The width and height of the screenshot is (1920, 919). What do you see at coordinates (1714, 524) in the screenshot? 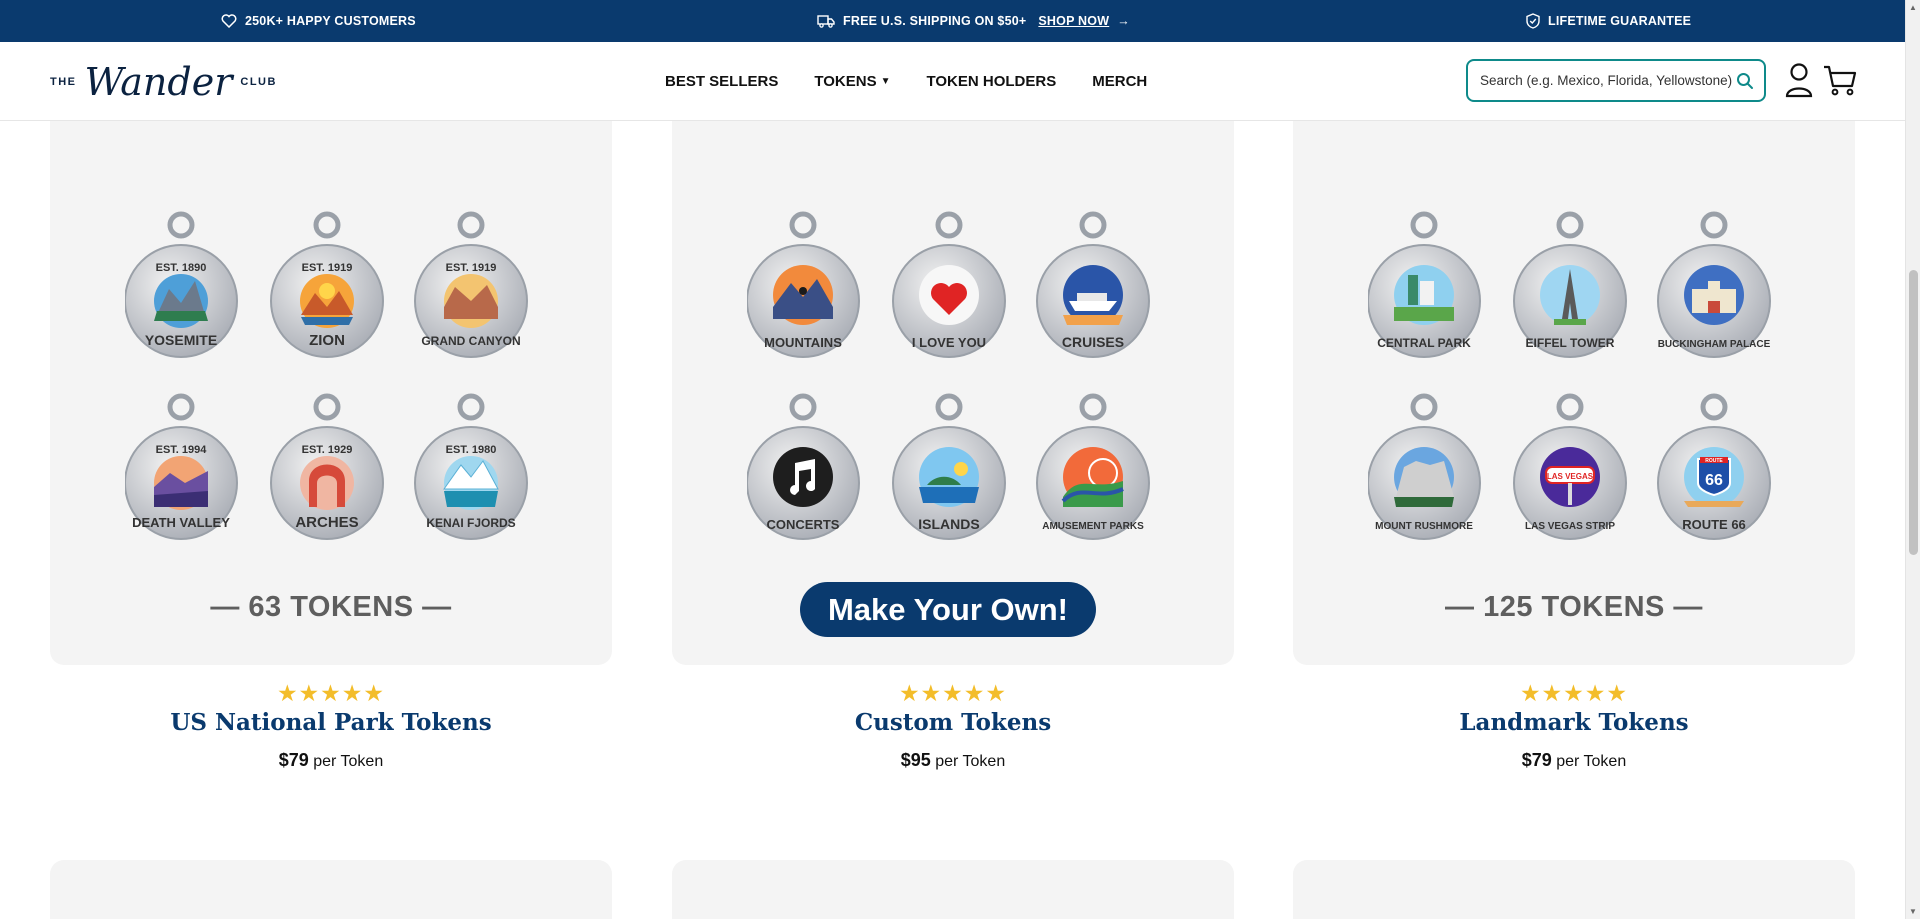
I see `token-route-66-label: ROUTE 66` at bounding box center [1714, 524].